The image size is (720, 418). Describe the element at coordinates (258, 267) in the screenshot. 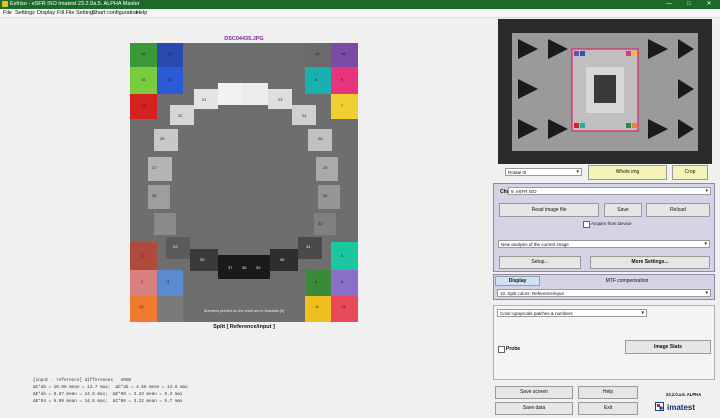

I see `patch-label: 39` at that location.